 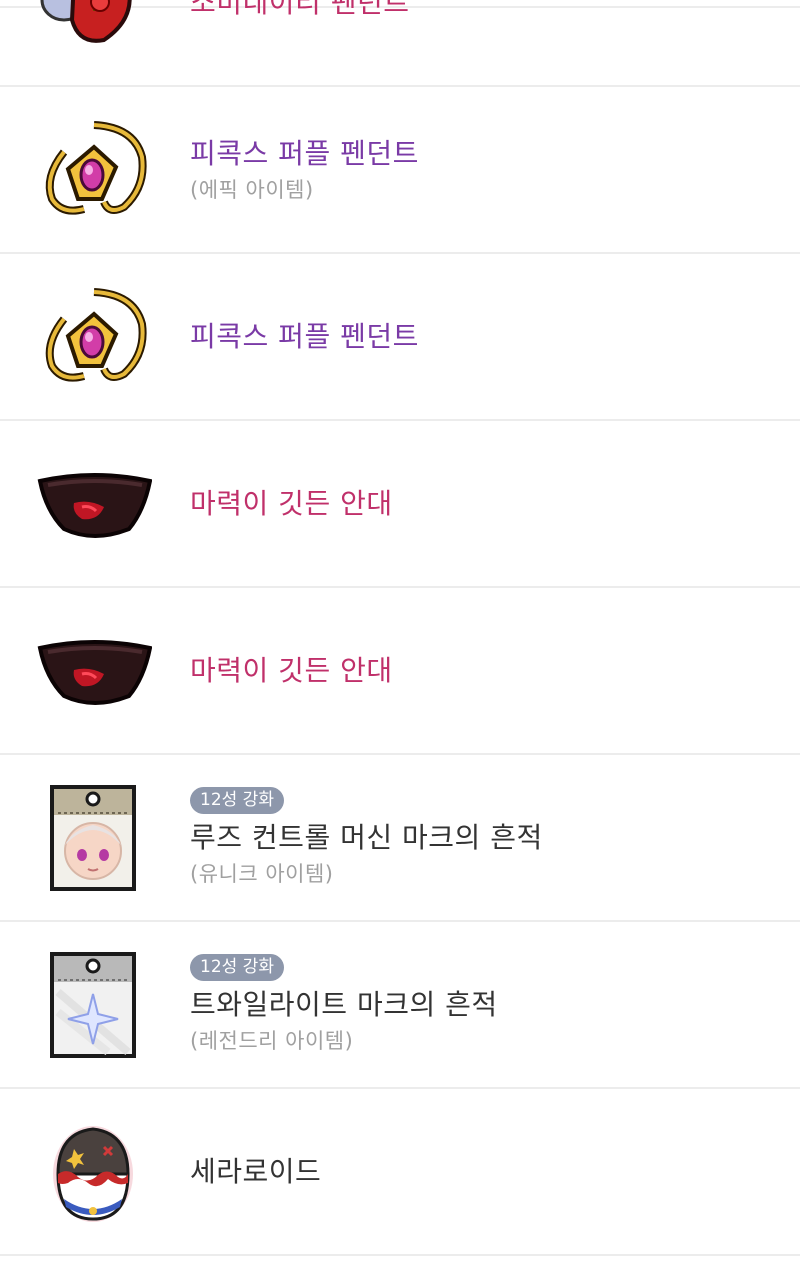 I want to click on list-item: 소미네이티 펜던트, so click(x=400, y=43).